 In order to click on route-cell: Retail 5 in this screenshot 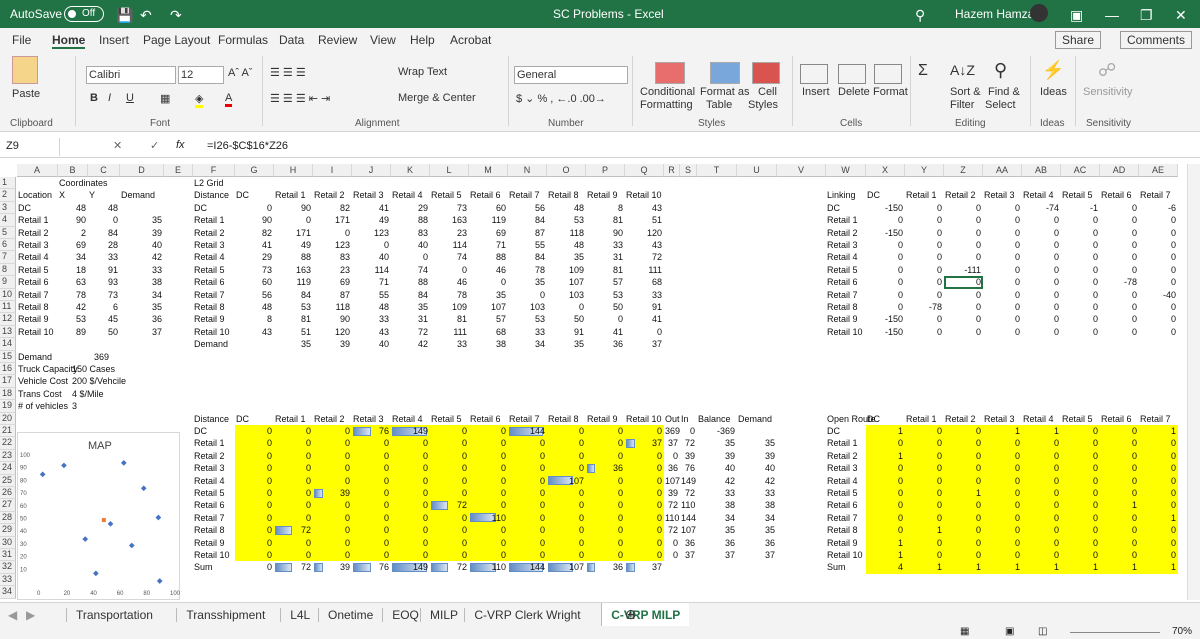, I will do `click(842, 493)`.